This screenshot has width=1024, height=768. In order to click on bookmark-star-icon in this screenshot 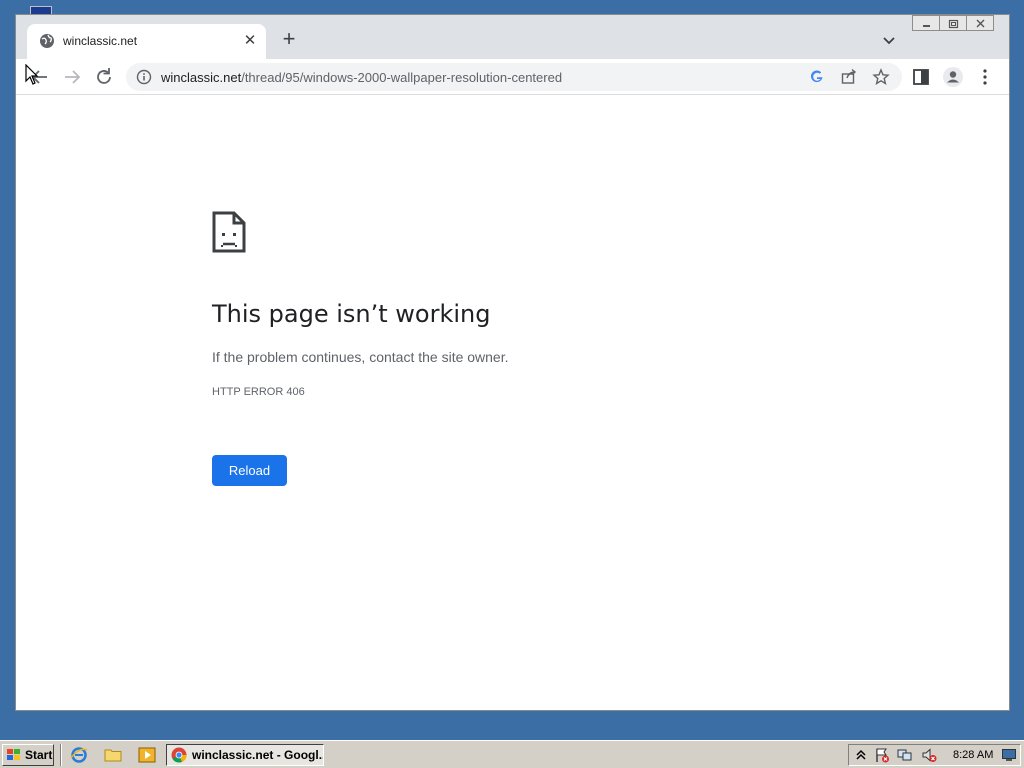, I will do `click(881, 77)`.